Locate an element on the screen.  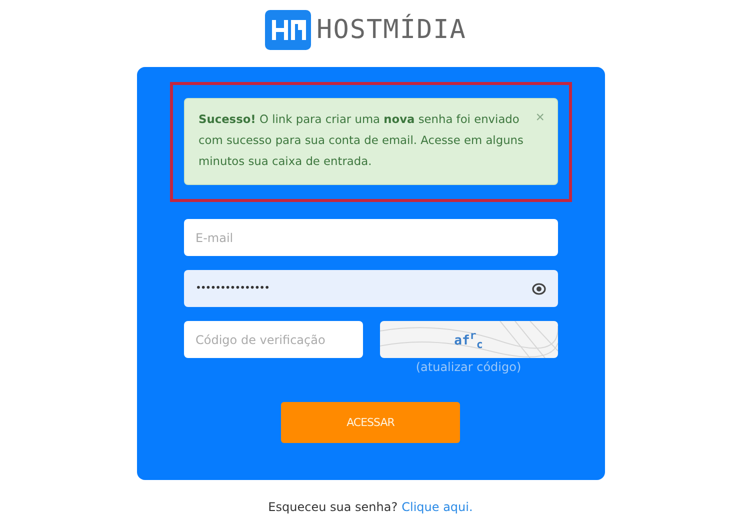
submit-button: ACESSAR is located at coordinates (370, 422).